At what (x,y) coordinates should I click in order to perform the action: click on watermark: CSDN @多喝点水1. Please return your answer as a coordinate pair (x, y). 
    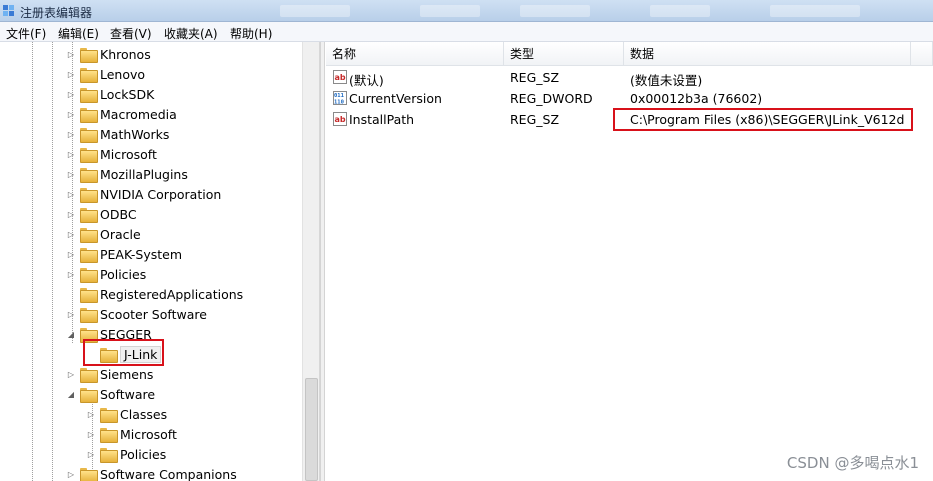
    Looking at the image, I should click on (852, 463).